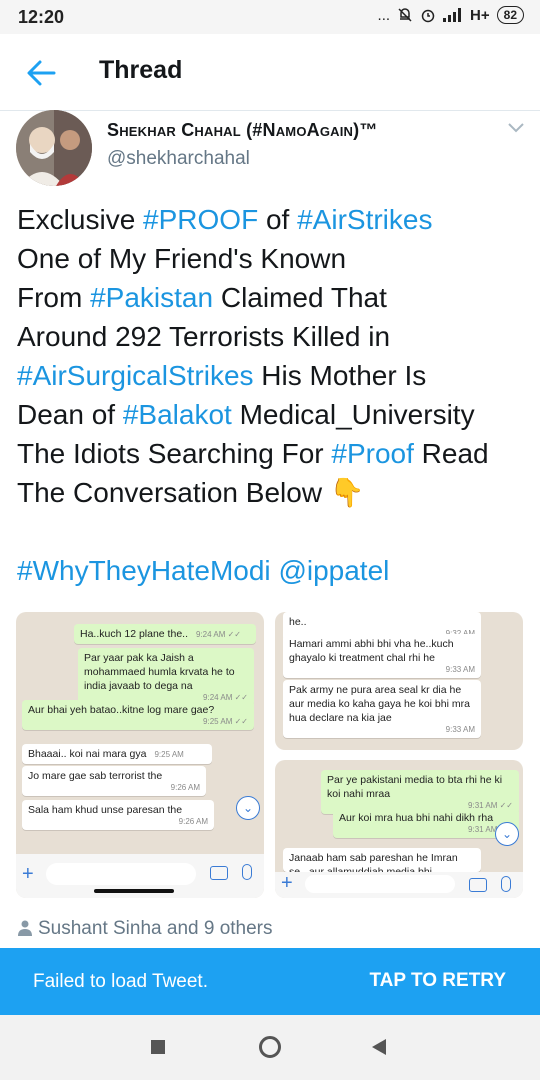 The image size is (540, 1080). Describe the element at coordinates (70, 414) in the screenshot. I see `tweet-text-span: Dean of` at that location.